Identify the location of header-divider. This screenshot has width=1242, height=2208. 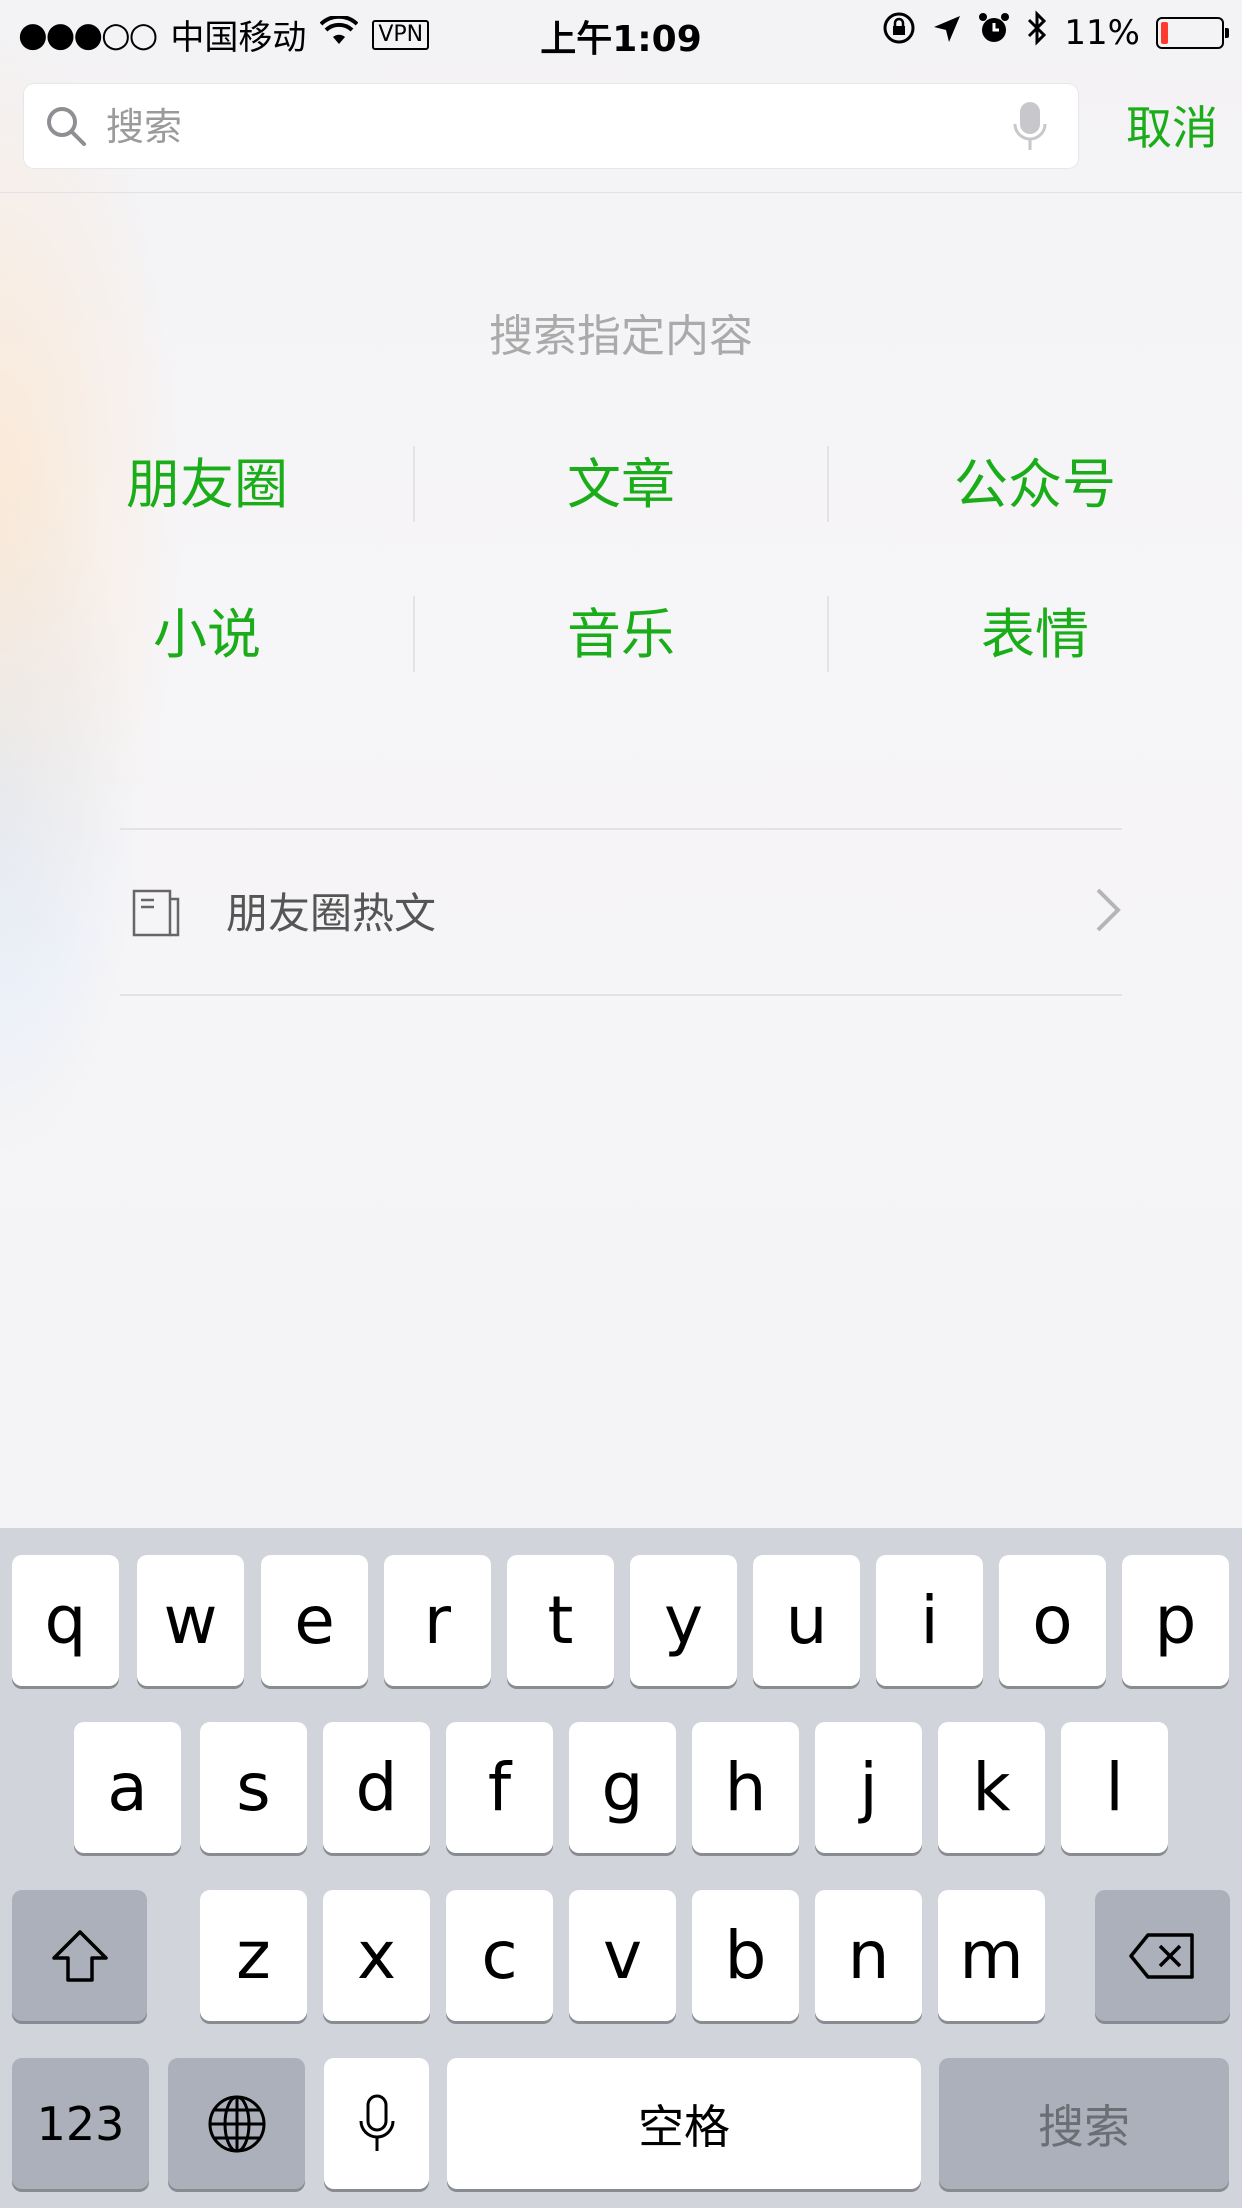
(621, 192).